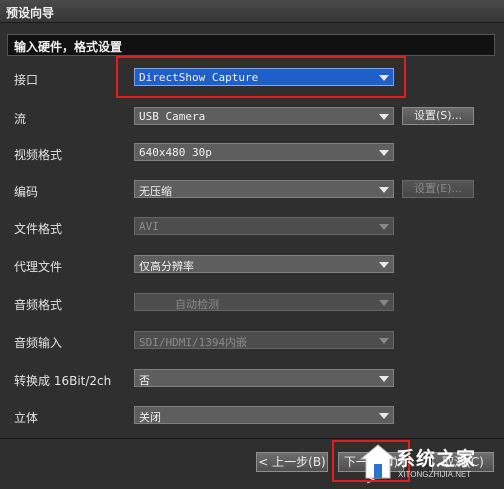 Image resolution: width=504 pixels, height=489 pixels. Describe the element at coordinates (435, 474) in the screenshot. I see `watermark-url: XITONGZHIJIA.NET` at that location.